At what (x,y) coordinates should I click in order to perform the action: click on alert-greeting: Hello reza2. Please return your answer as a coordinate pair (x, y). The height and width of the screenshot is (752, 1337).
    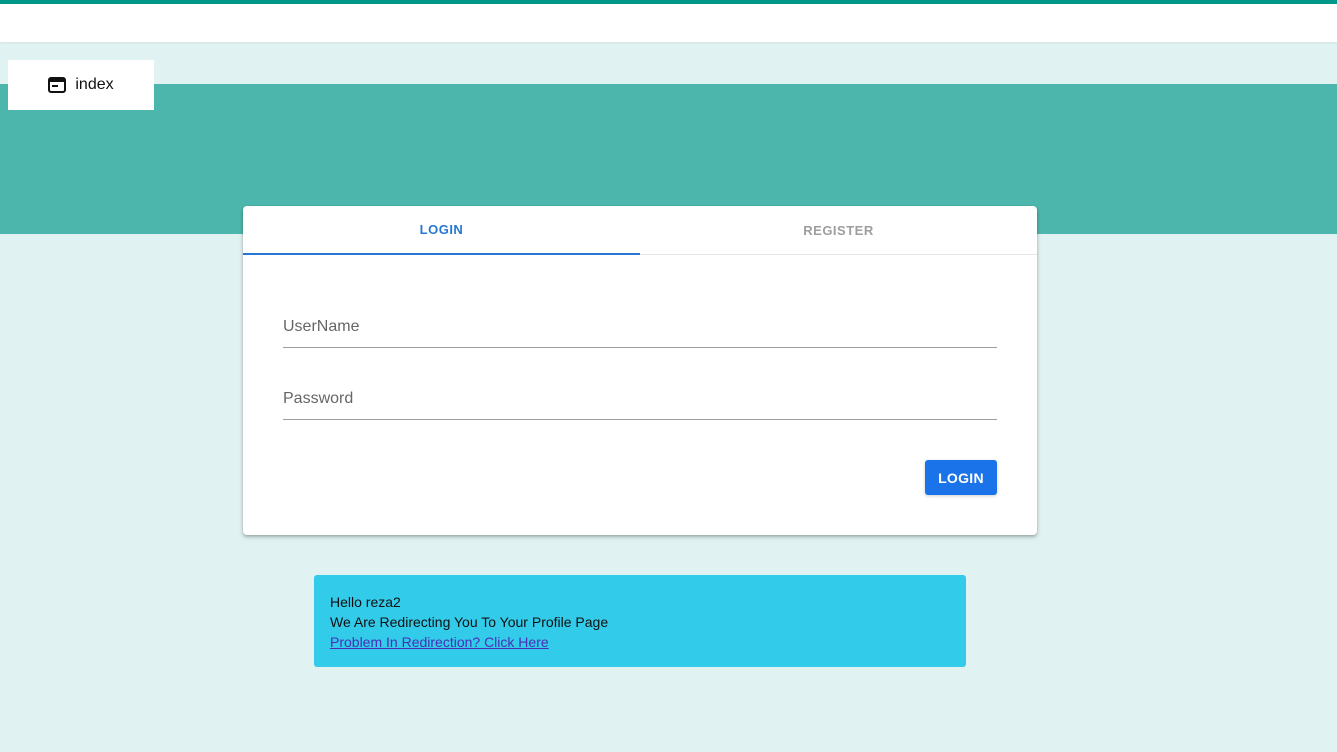
    Looking at the image, I should click on (365, 602).